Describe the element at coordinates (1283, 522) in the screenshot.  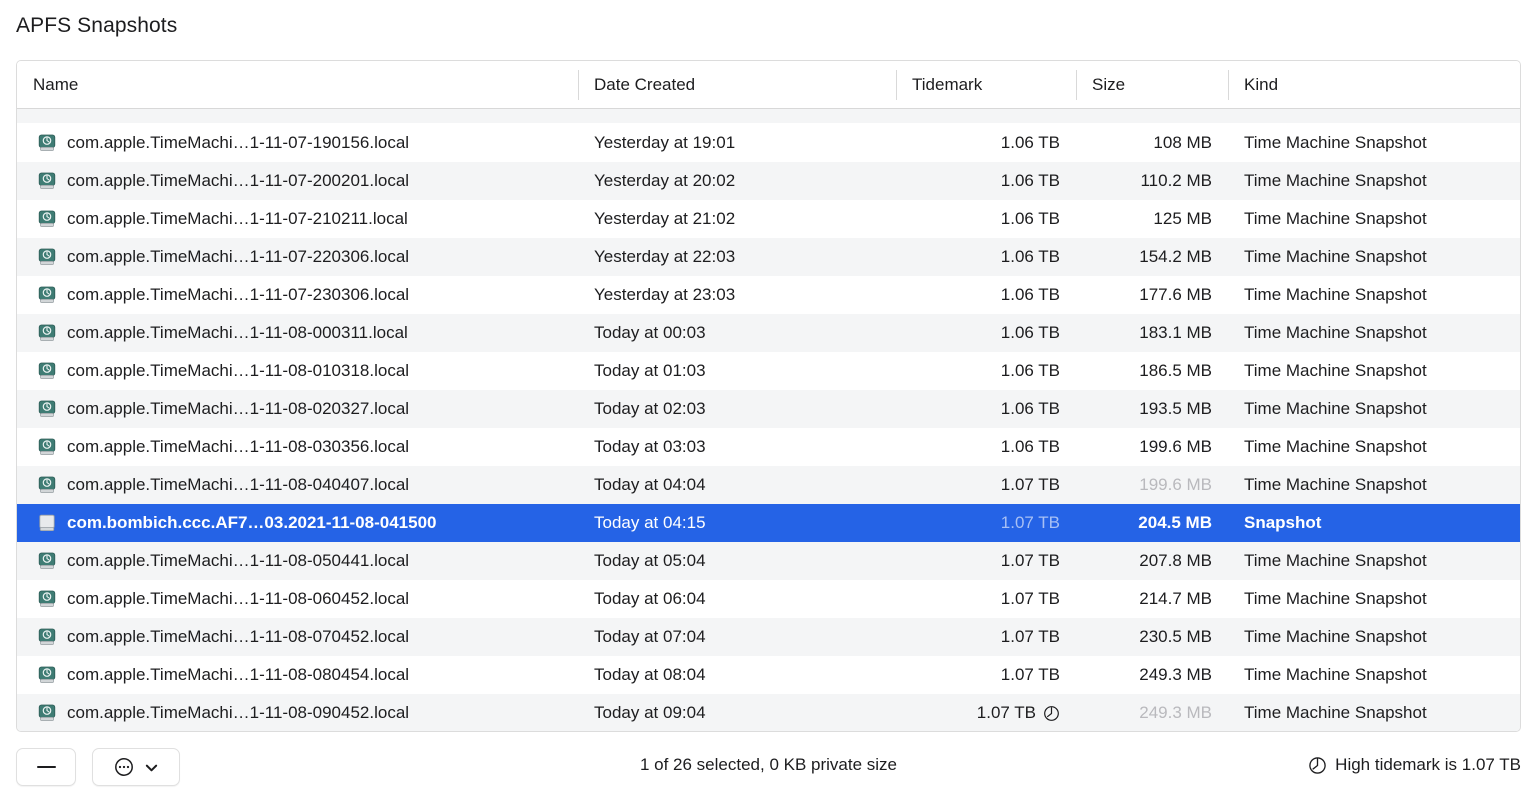
I see `cell-kind: Snapshot` at that location.